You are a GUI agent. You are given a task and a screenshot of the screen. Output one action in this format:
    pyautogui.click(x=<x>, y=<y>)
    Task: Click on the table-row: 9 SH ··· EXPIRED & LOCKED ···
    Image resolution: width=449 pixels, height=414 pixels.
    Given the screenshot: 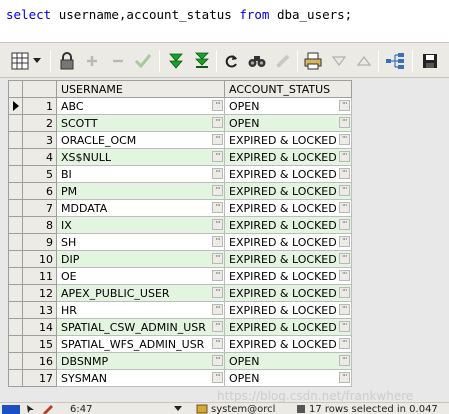 What is the action you would take?
    pyautogui.click(x=180, y=242)
    